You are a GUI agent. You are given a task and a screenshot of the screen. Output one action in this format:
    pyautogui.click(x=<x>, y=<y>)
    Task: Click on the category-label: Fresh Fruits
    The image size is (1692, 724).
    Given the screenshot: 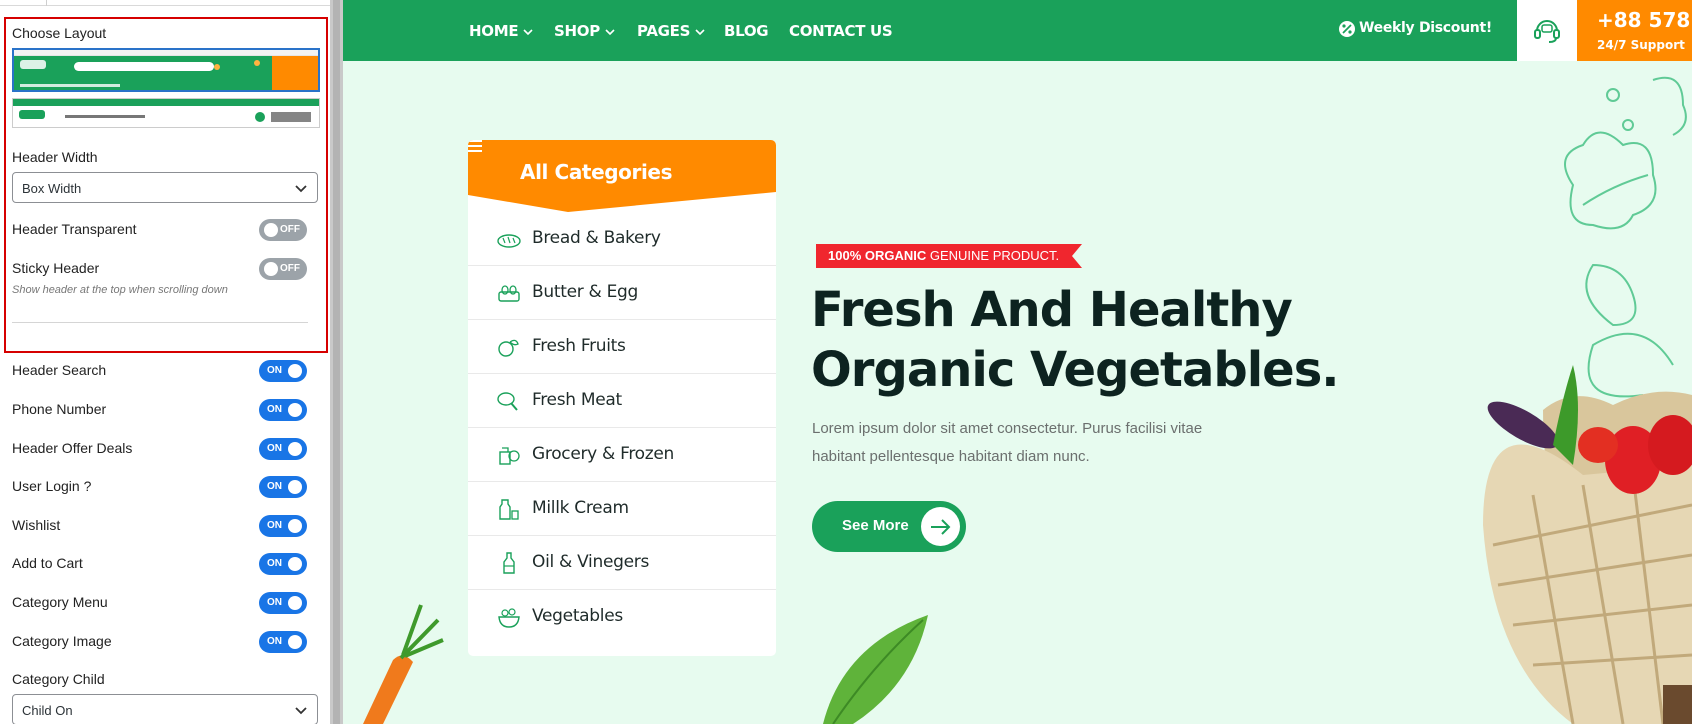 What is the action you would take?
    pyautogui.click(x=579, y=346)
    